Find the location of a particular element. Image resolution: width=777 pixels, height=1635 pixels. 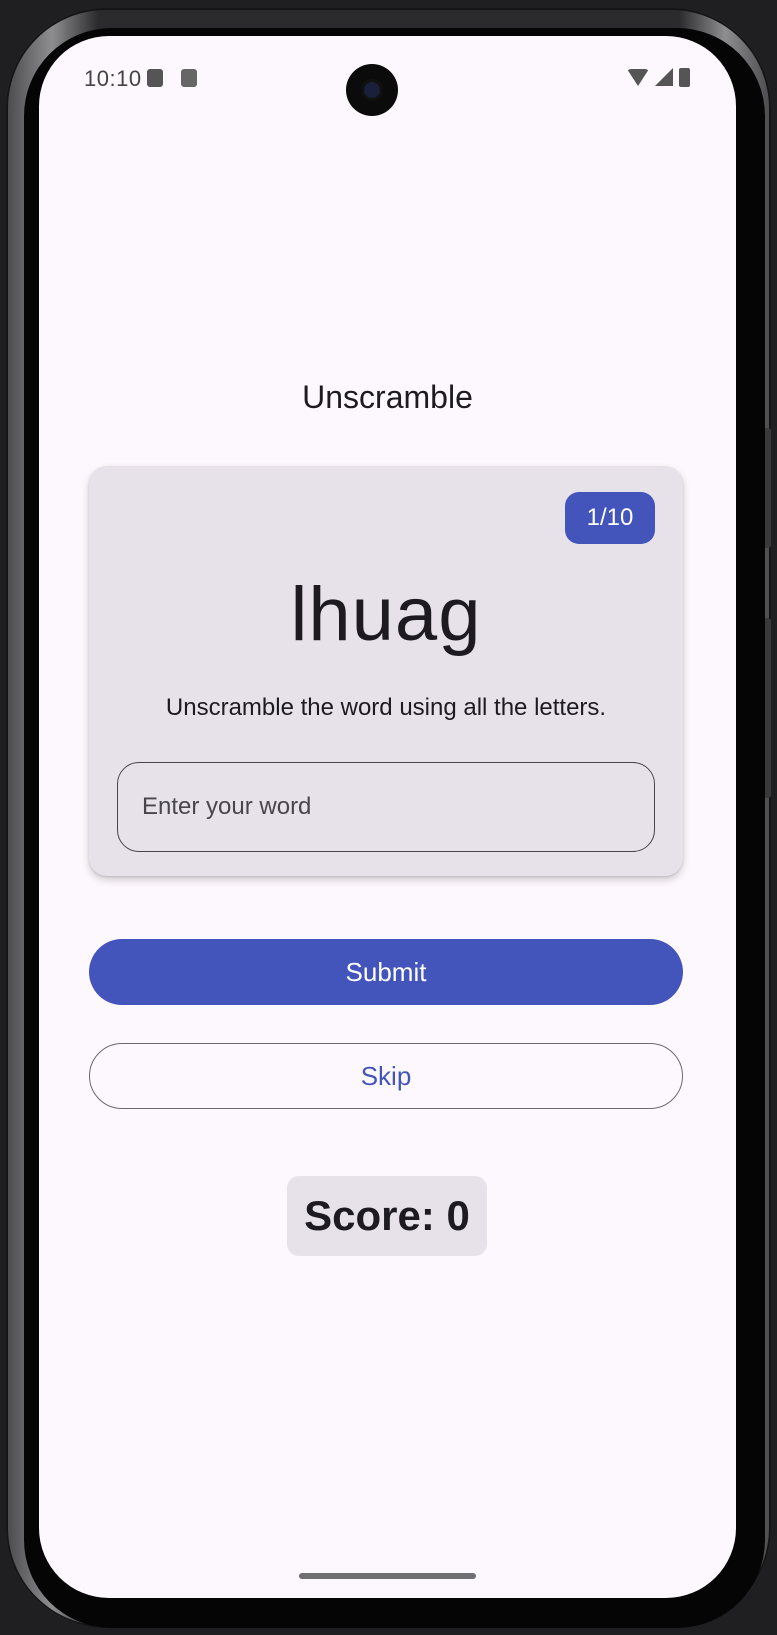

signal-icon is located at coordinates (664, 77).